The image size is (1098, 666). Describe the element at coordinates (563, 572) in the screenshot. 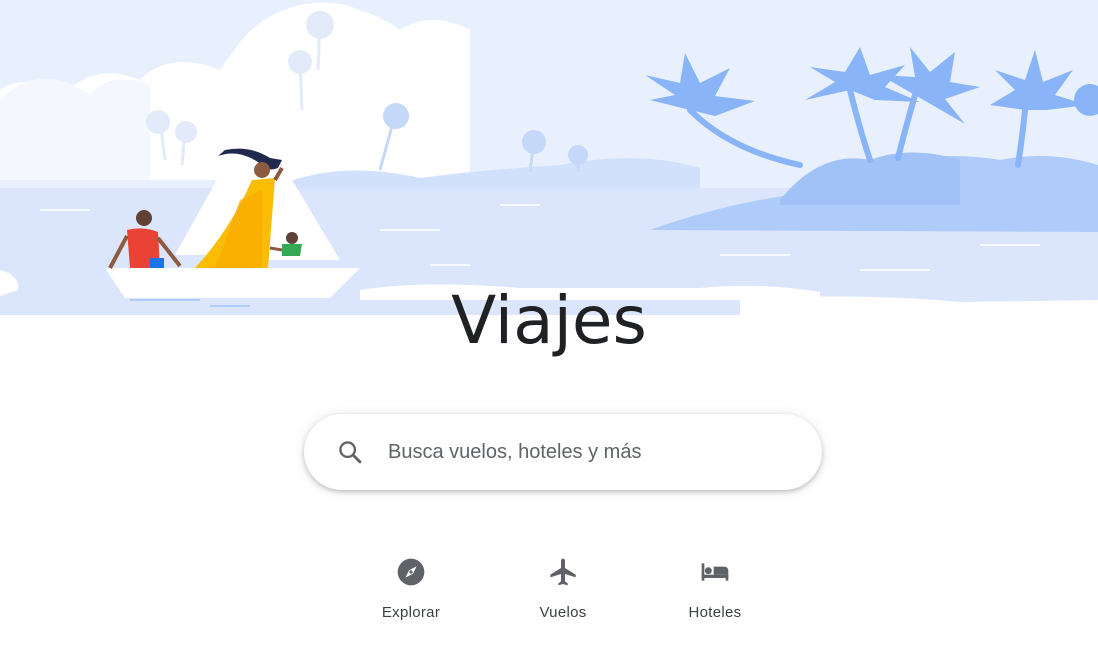

I see `airplane-icon` at that location.